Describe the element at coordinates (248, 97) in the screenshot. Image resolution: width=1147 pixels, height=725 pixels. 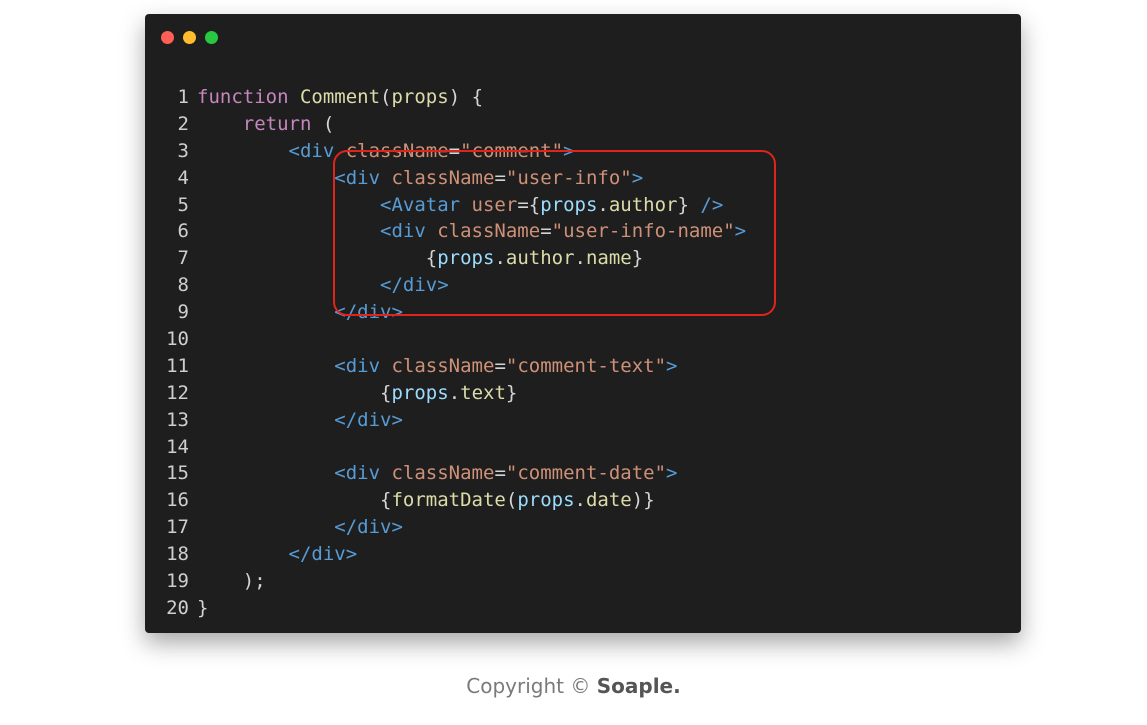
I see `code-token: function` at that location.